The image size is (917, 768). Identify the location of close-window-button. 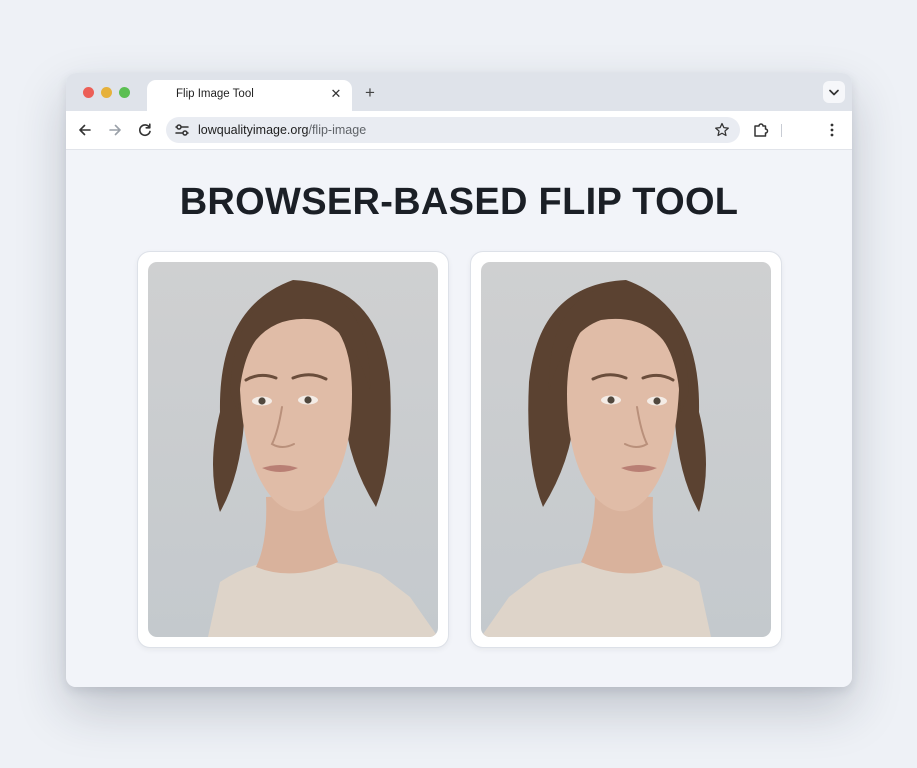
(88, 92).